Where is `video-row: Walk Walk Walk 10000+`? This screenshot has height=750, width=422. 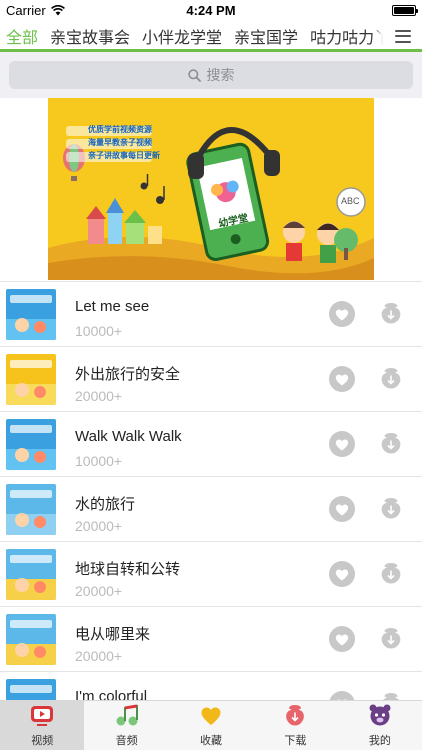
video-row: Walk Walk Walk 10000+ is located at coordinates (211, 443).